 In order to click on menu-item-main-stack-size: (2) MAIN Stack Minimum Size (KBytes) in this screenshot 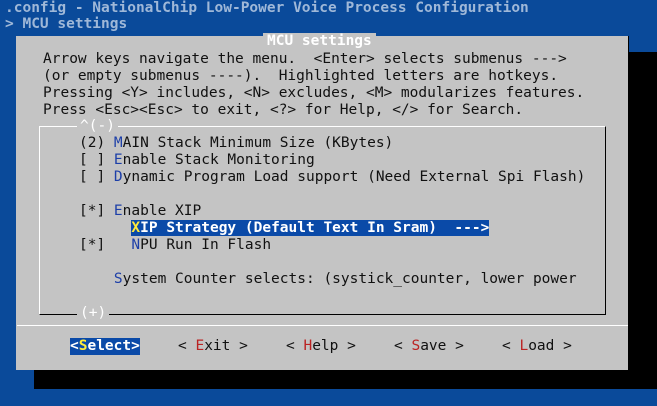, I will do `click(236, 143)`.